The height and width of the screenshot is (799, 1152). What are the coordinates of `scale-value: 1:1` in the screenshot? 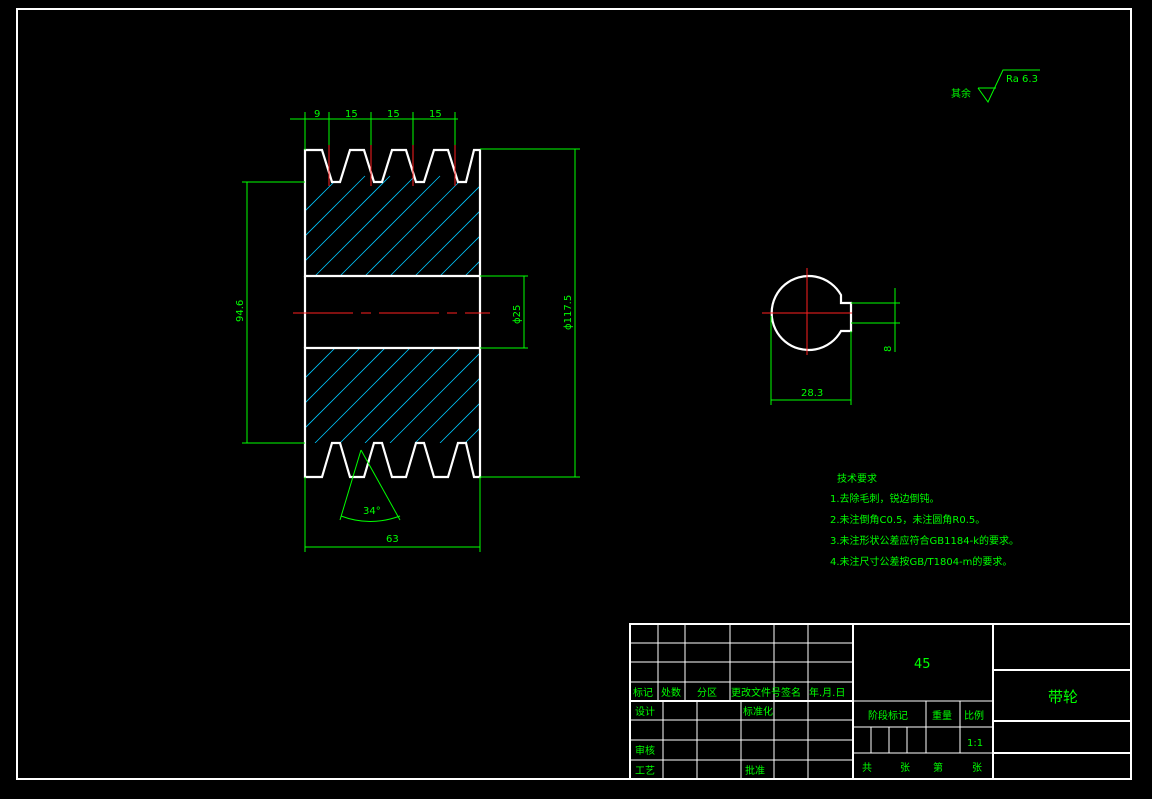 It's located at (975, 743).